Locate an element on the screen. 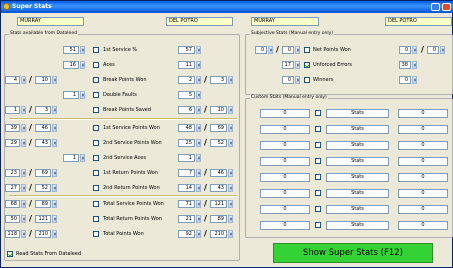  p1-subjective-total: 0 is located at coordinates (288, 50).